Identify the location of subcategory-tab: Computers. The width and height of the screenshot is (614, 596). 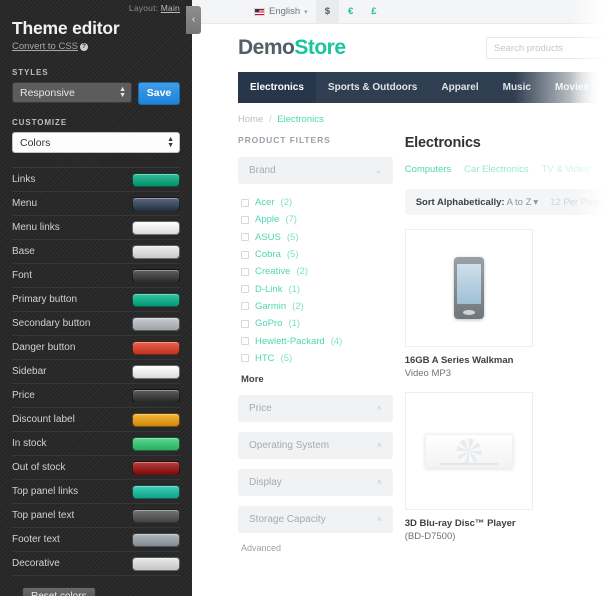
(428, 169).